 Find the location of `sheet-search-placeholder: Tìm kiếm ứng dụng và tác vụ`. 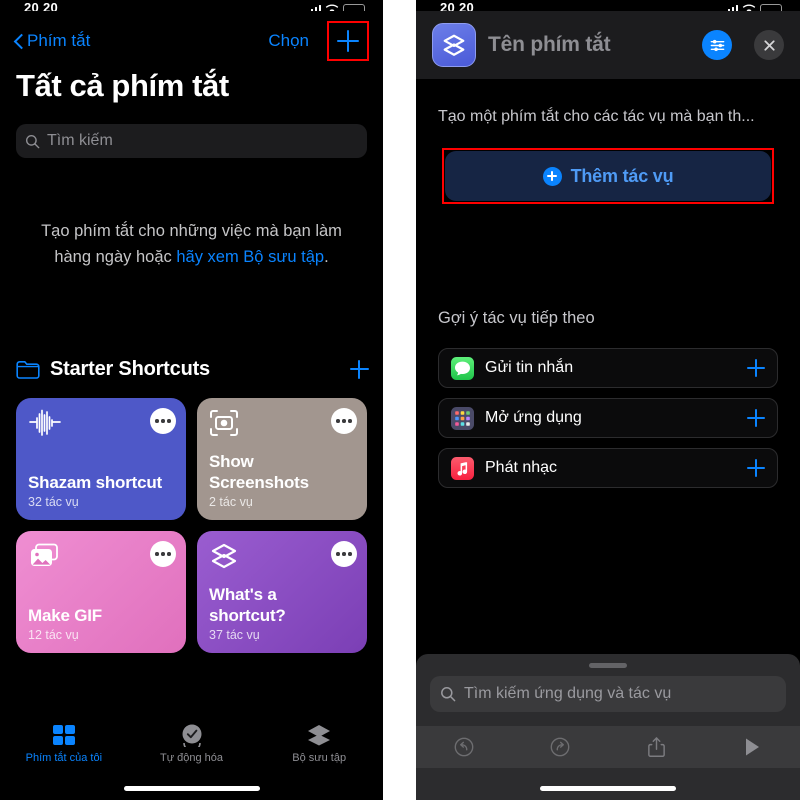

sheet-search-placeholder: Tìm kiếm ứng dụng và tác vụ is located at coordinates (568, 693).